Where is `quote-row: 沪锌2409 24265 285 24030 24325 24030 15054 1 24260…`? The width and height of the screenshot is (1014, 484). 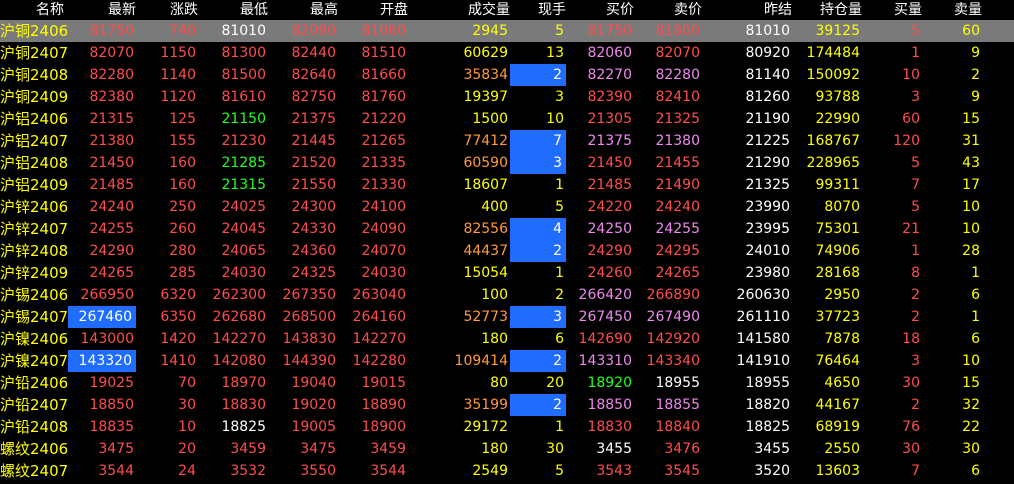
quote-row: 沪锌2409 24265 285 24030 24325 24030 15054 1 24260… is located at coordinates (507, 273).